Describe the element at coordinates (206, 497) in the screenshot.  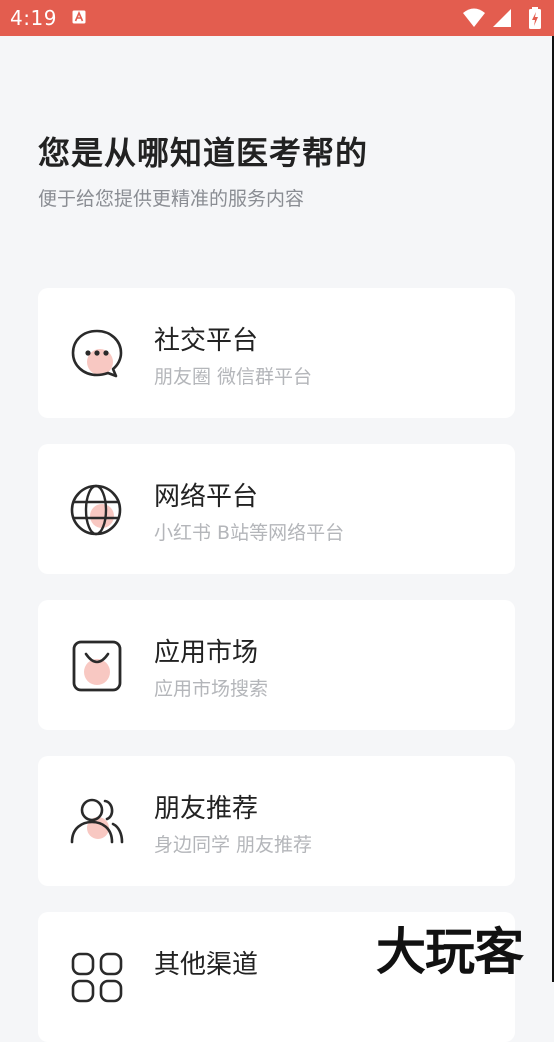
I see `option-title: 网络平台` at that location.